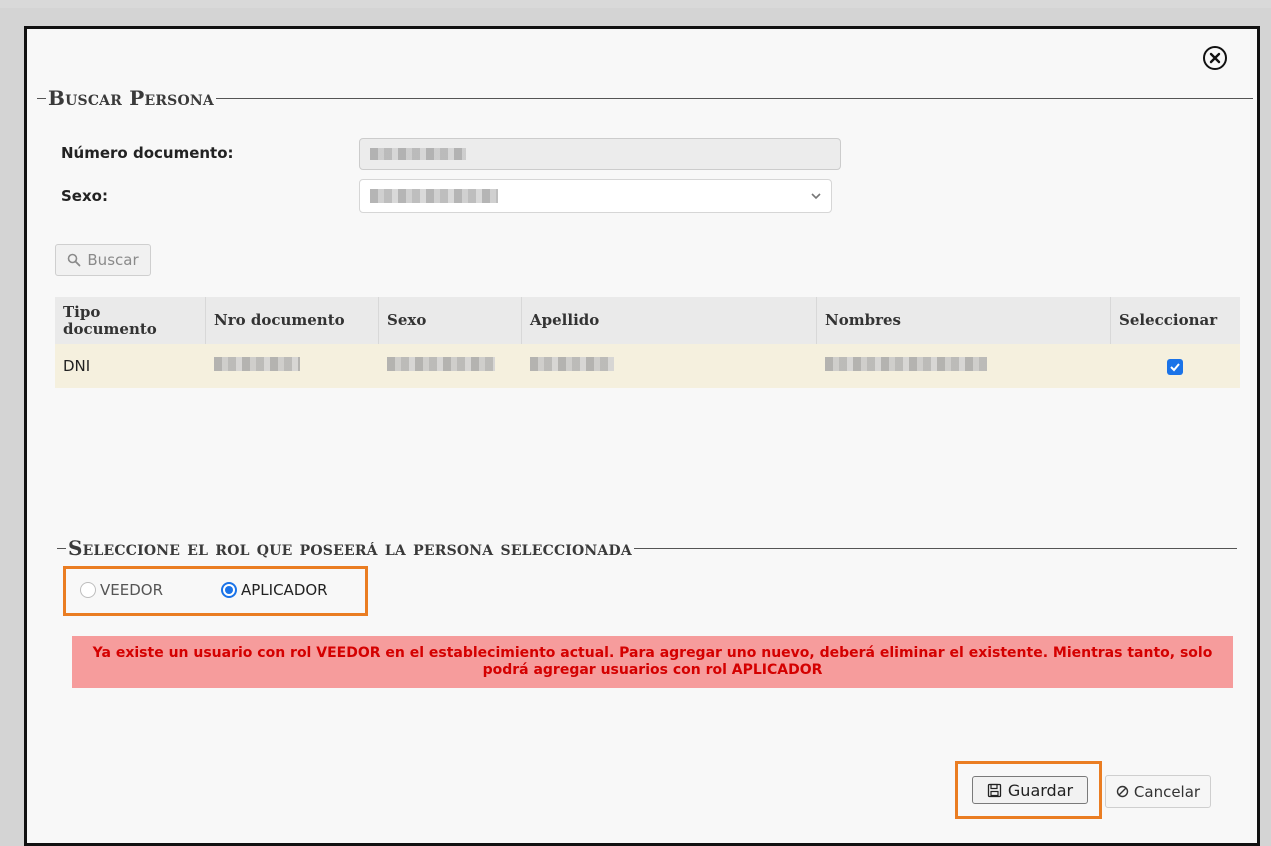  What do you see at coordinates (229, 590) in the screenshot?
I see `radio-aplicador-circle` at bounding box center [229, 590].